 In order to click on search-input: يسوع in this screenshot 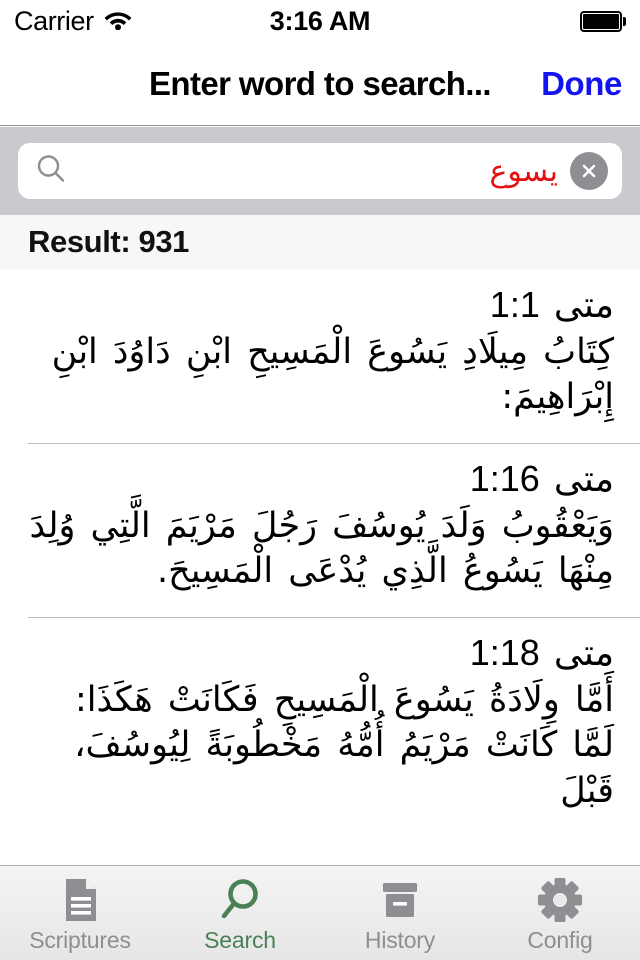, I will do `click(320, 171)`.